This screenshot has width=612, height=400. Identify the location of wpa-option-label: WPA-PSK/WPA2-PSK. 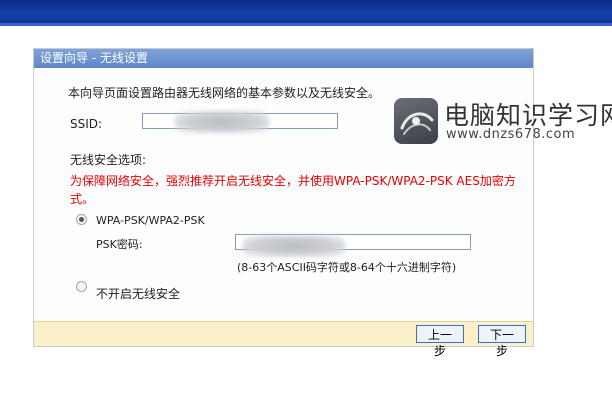
(150, 220).